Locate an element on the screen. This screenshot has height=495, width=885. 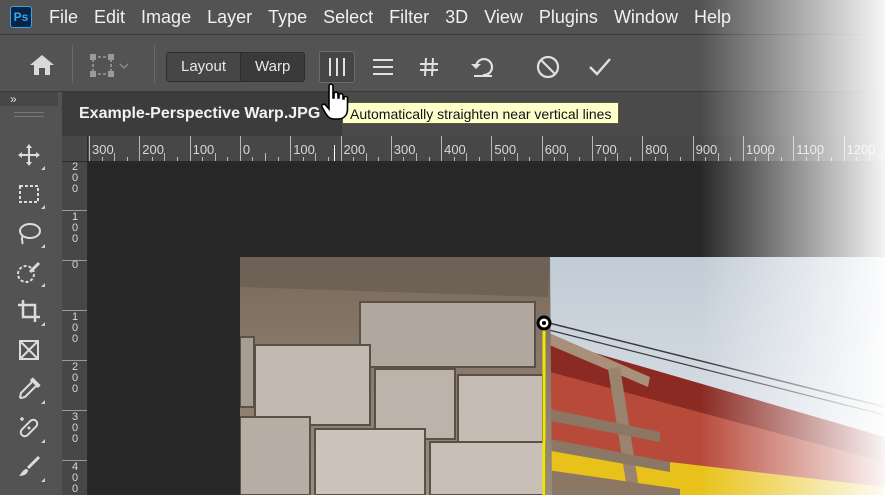
ruler-label: 1000 is located at coordinates (760, 149).